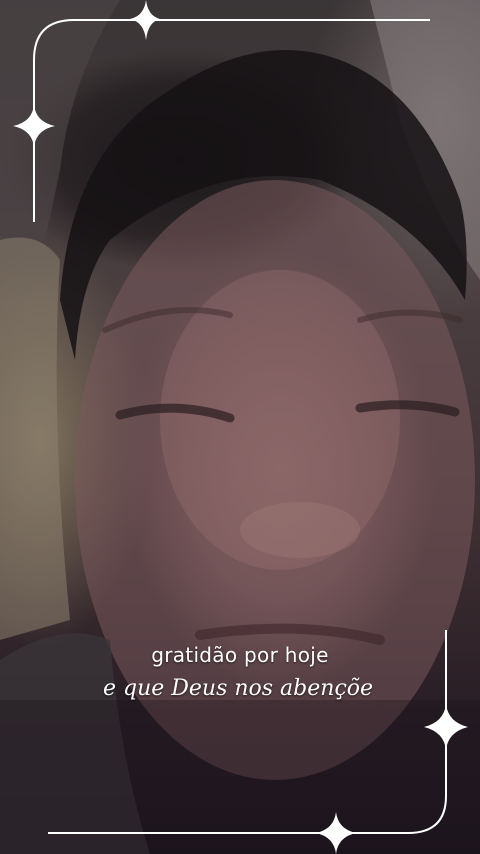 The image size is (480, 854). What do you see at coordinates (240, 655) in the screenshot?
I see `caption-line-1: gratidão por hoje` at bounding box center [240, 655].